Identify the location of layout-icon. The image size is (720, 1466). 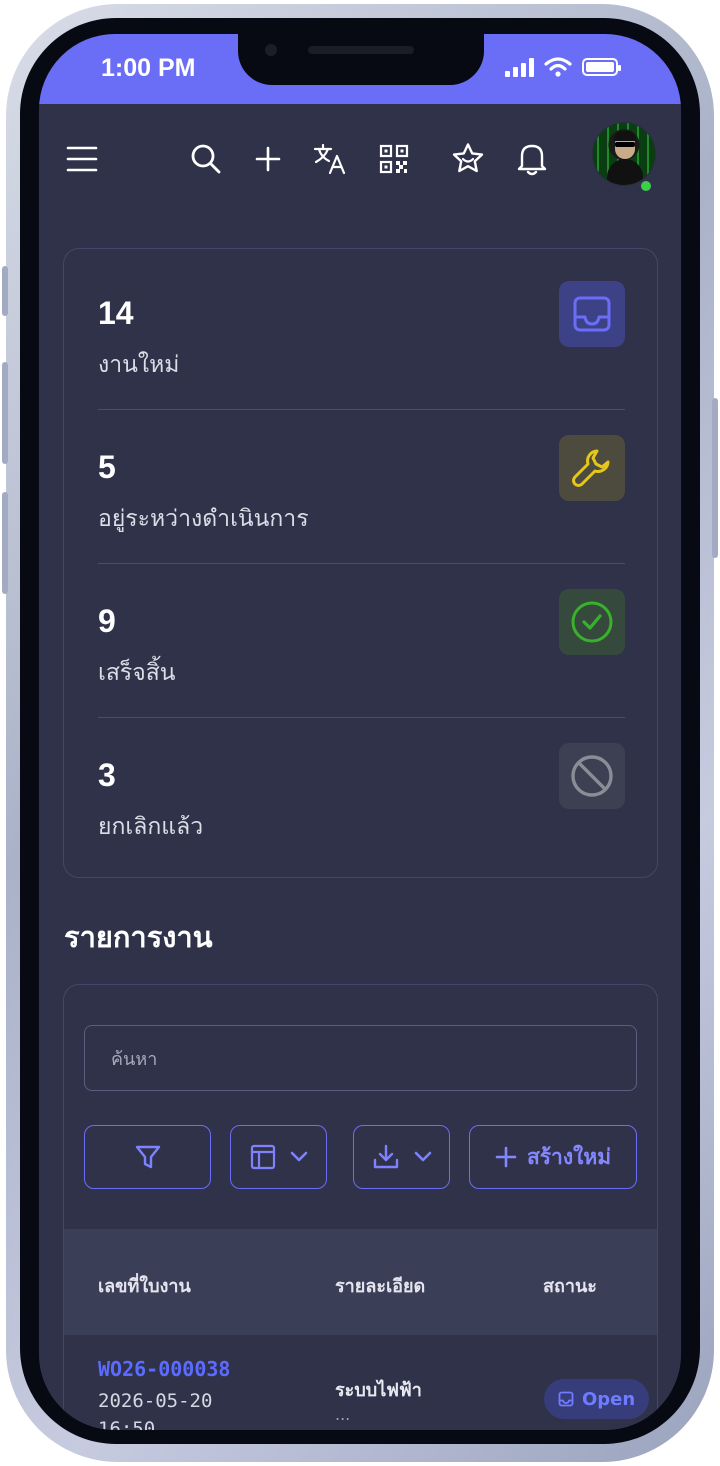
(262, 1157).